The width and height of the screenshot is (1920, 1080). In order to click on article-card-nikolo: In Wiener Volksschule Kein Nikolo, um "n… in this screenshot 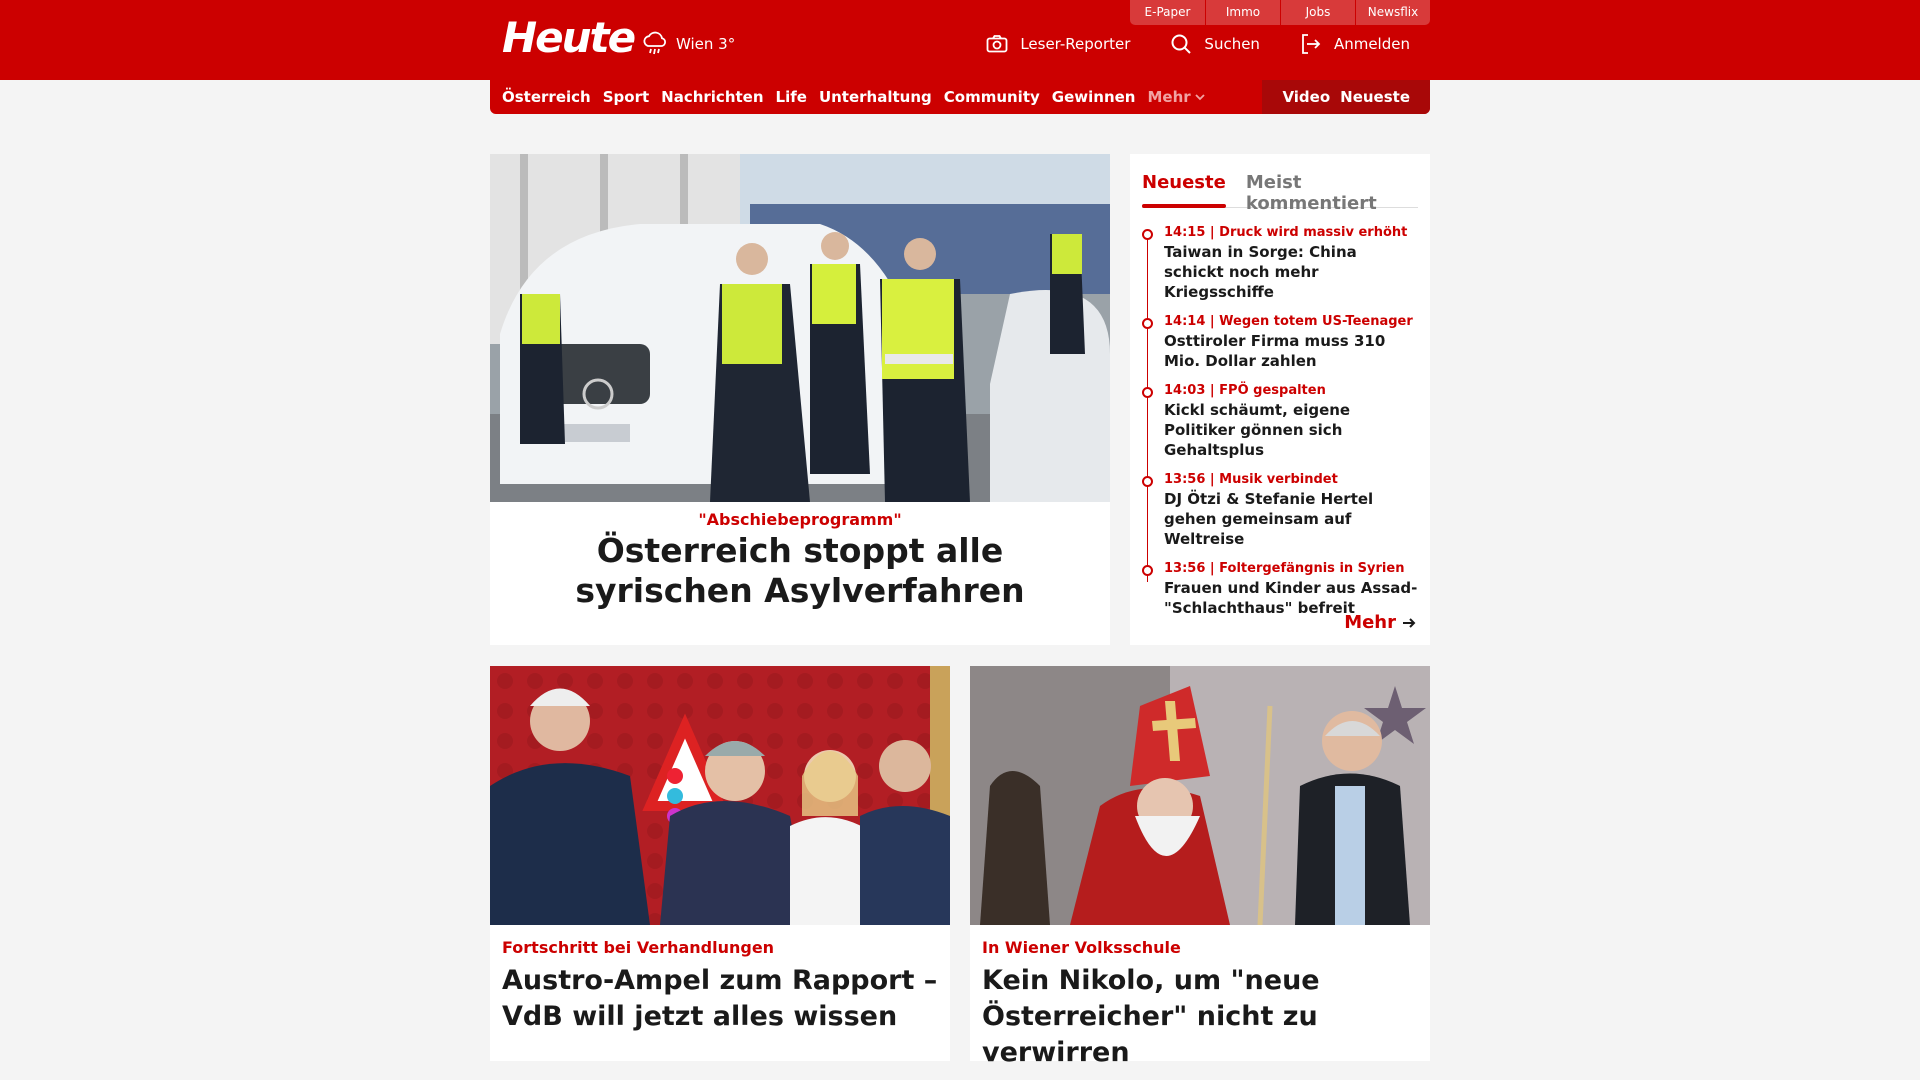, I will do `click(1200, 867)`.